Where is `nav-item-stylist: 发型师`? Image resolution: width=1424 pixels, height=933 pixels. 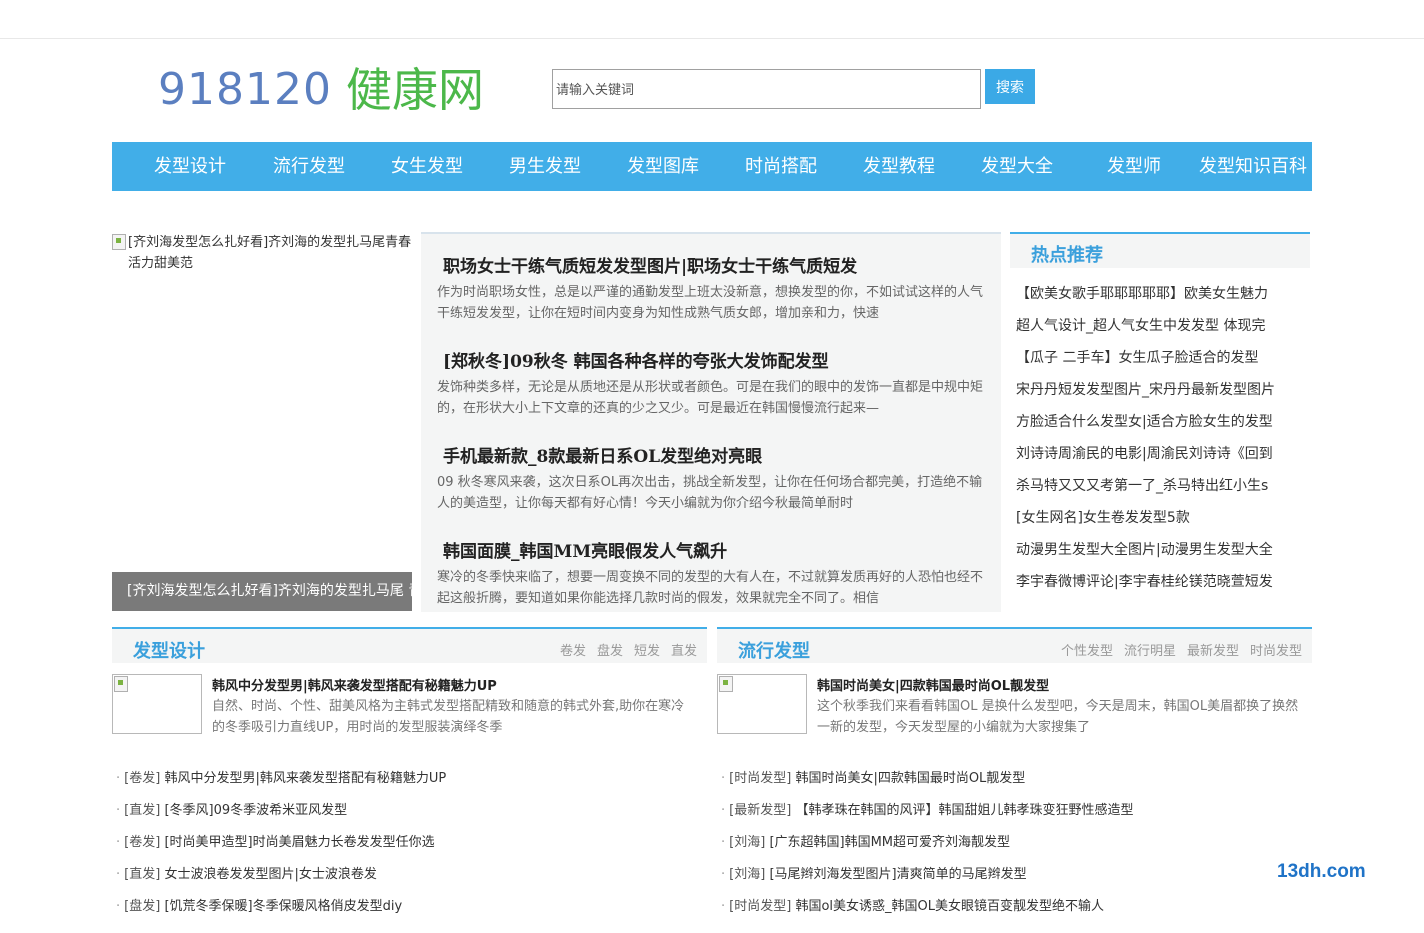
nav-item-stylist: 发型师 is located at coordinates (1134, 166).